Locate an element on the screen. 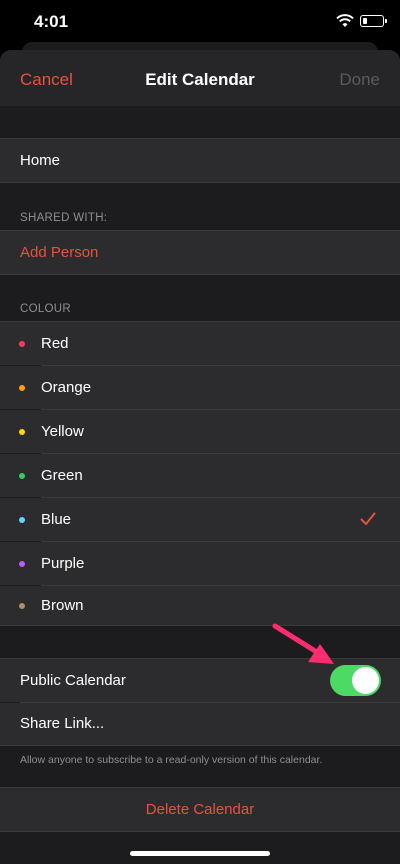 The width and height of the screenshot is (400, 864). calendar-name-value: Home is located at coordinates (40, 160).